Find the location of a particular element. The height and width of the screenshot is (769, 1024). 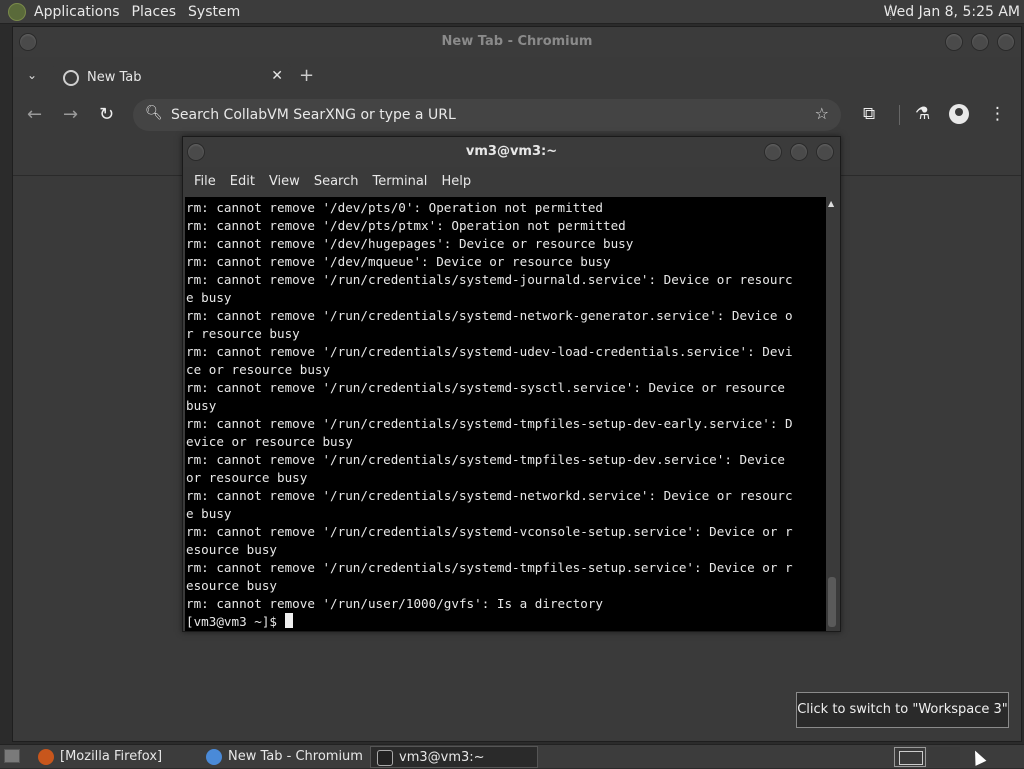

taskbar-item-firefox: [Mozilla Firefox] is located at coordinates (114, 757).